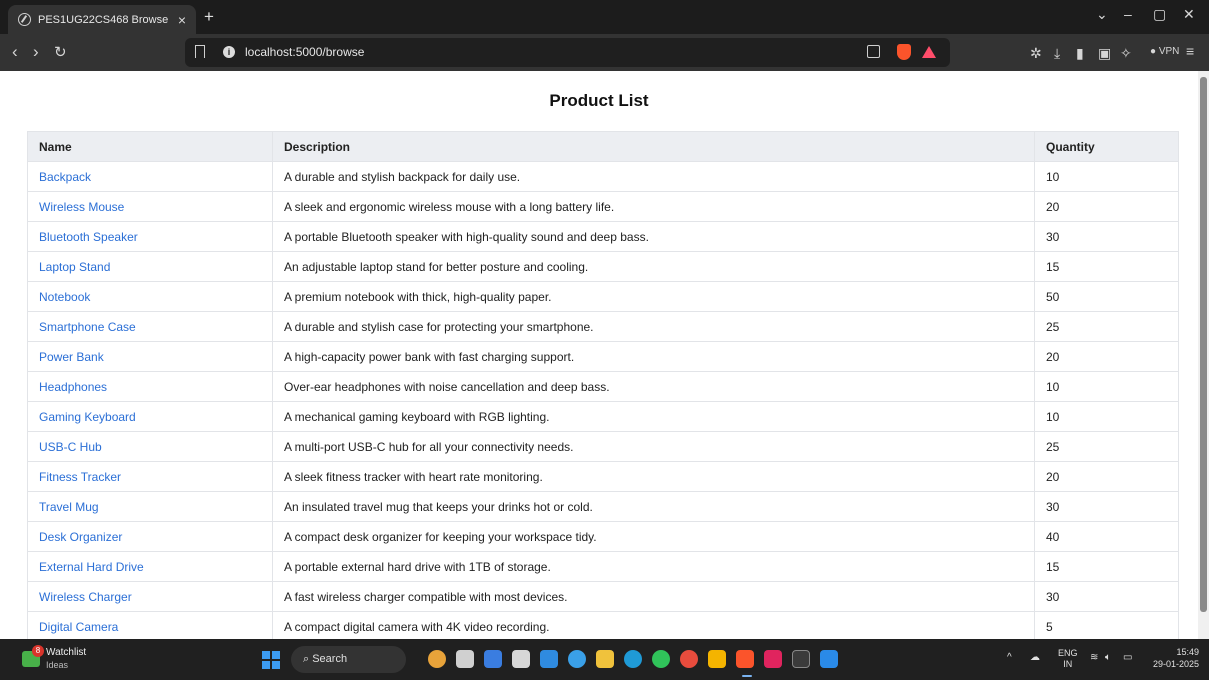 This screenshot has height=680, width=1209. I want to click on clock-date: 29-01-2025, so click(1175, 664).